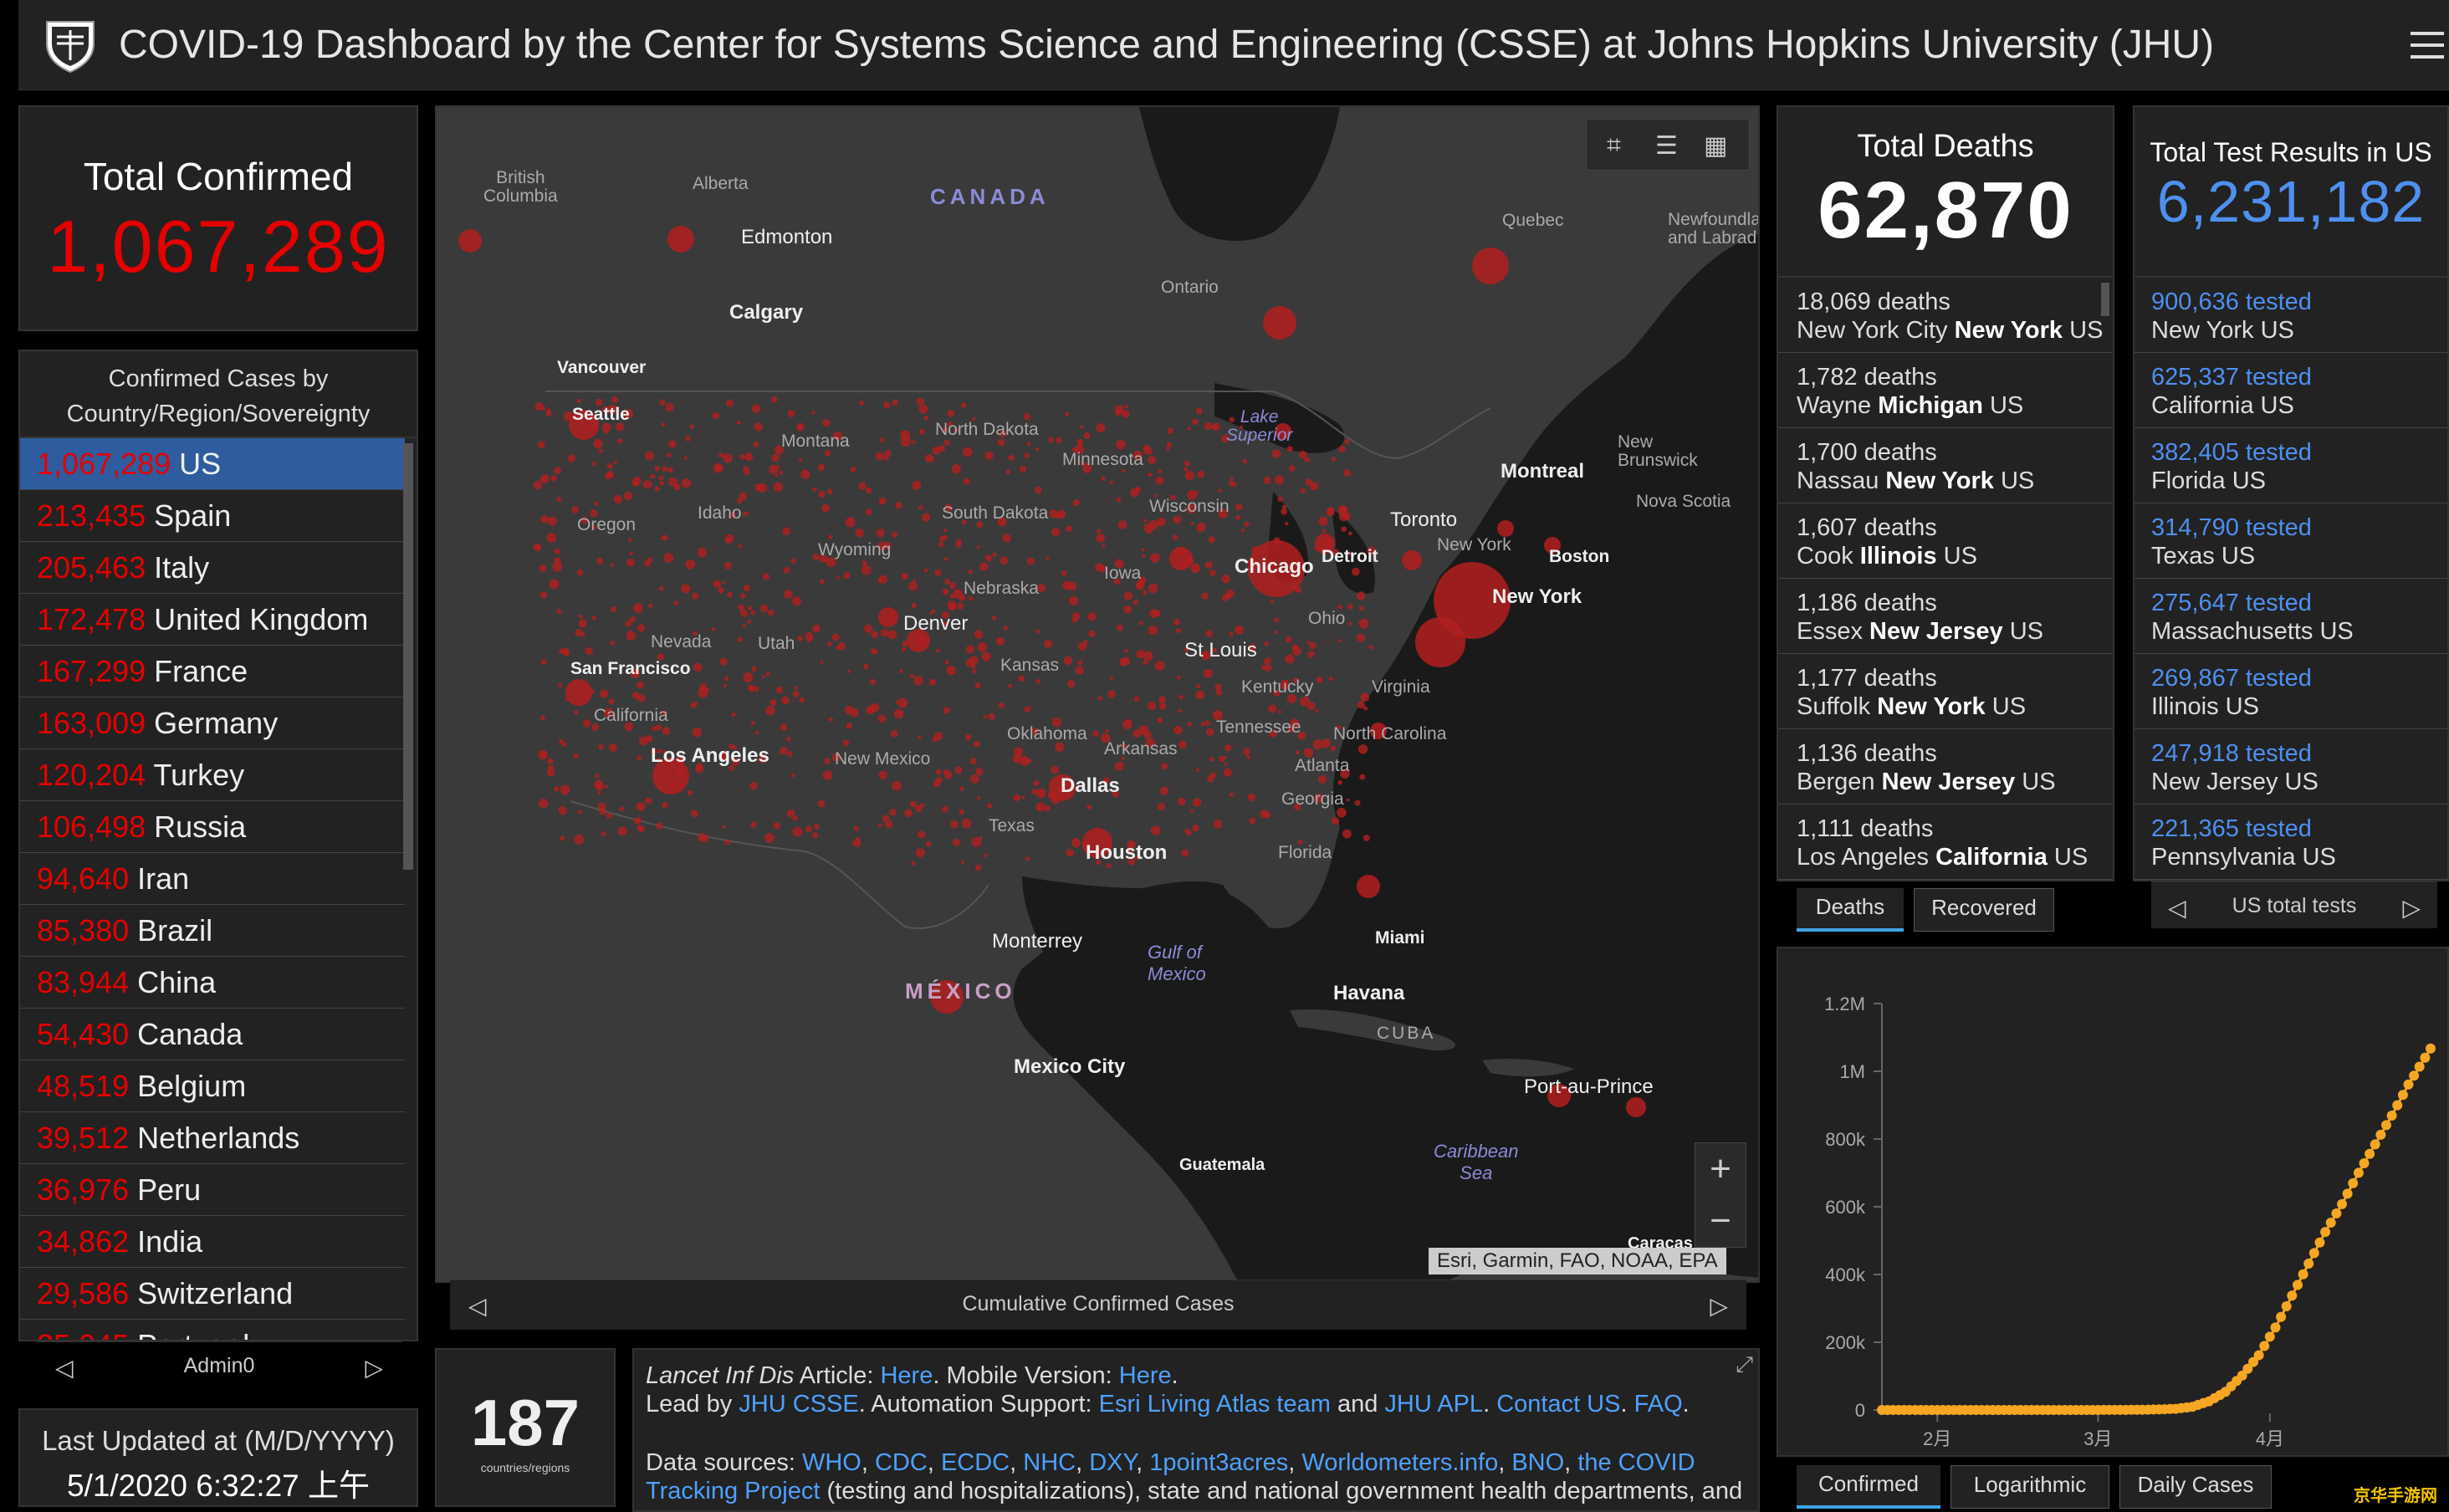 The width and height of the screenshot is (2449, 1512). I want to click on death-row: 1,700 deaths Nassau New York US, so click(1945, 465).